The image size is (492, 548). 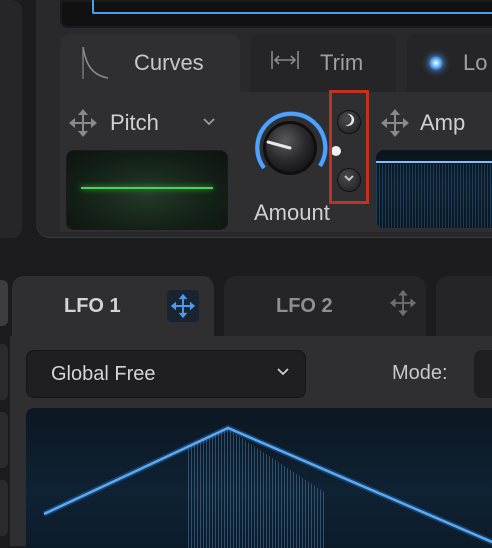 I want to click on mode-select, so click(x=483, y=374).